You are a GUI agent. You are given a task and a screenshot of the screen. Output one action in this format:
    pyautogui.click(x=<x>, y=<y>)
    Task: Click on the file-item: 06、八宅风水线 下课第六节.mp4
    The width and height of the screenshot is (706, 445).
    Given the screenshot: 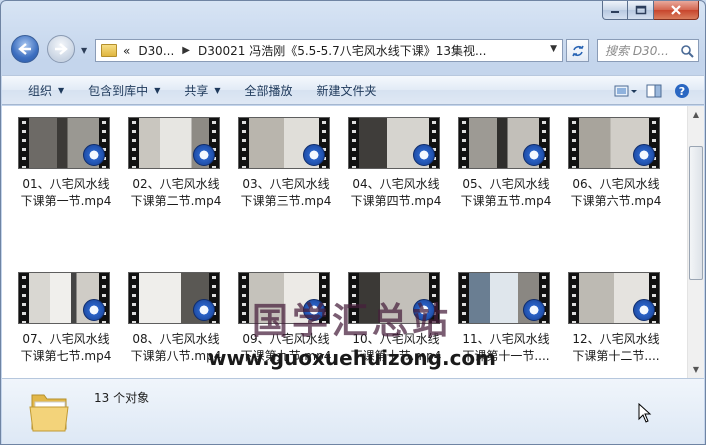 What is the action you would take?
    pyautogui.click(x=616, y=163)
    